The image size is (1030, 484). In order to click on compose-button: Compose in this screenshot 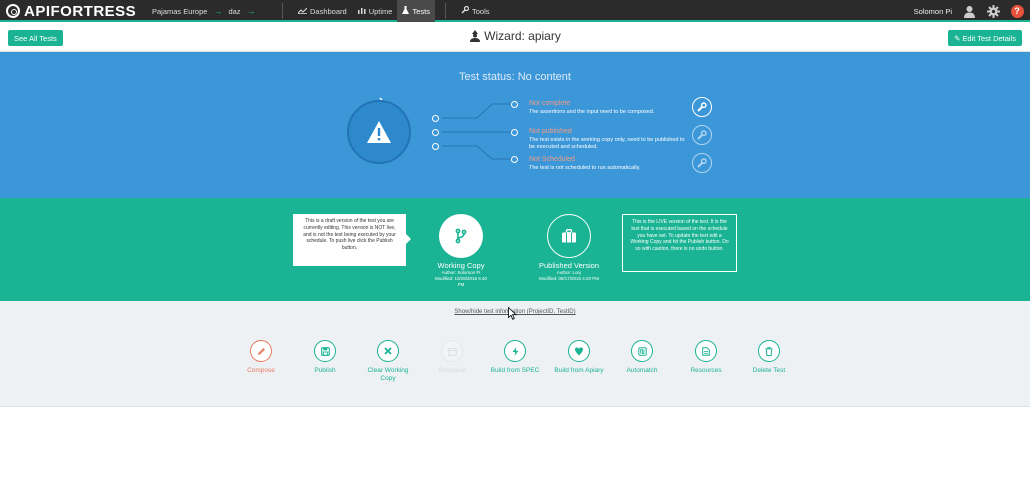, I will do `click(261, 357)`.